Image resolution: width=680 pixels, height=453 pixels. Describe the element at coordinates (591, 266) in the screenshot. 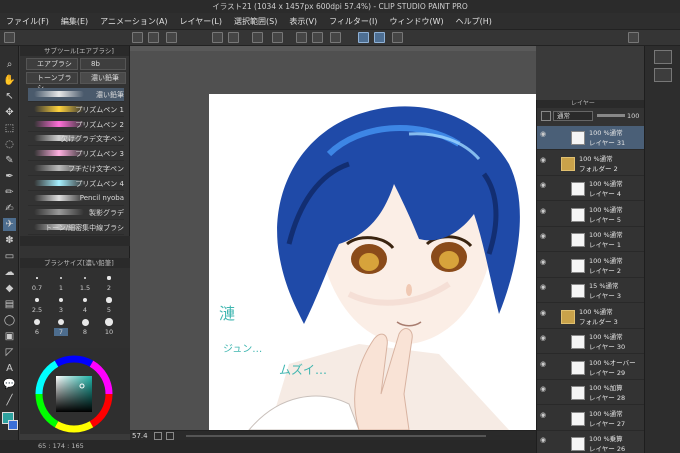

I see `layer-row: ◉ 100 %通常 レイヤー 2` at that location.